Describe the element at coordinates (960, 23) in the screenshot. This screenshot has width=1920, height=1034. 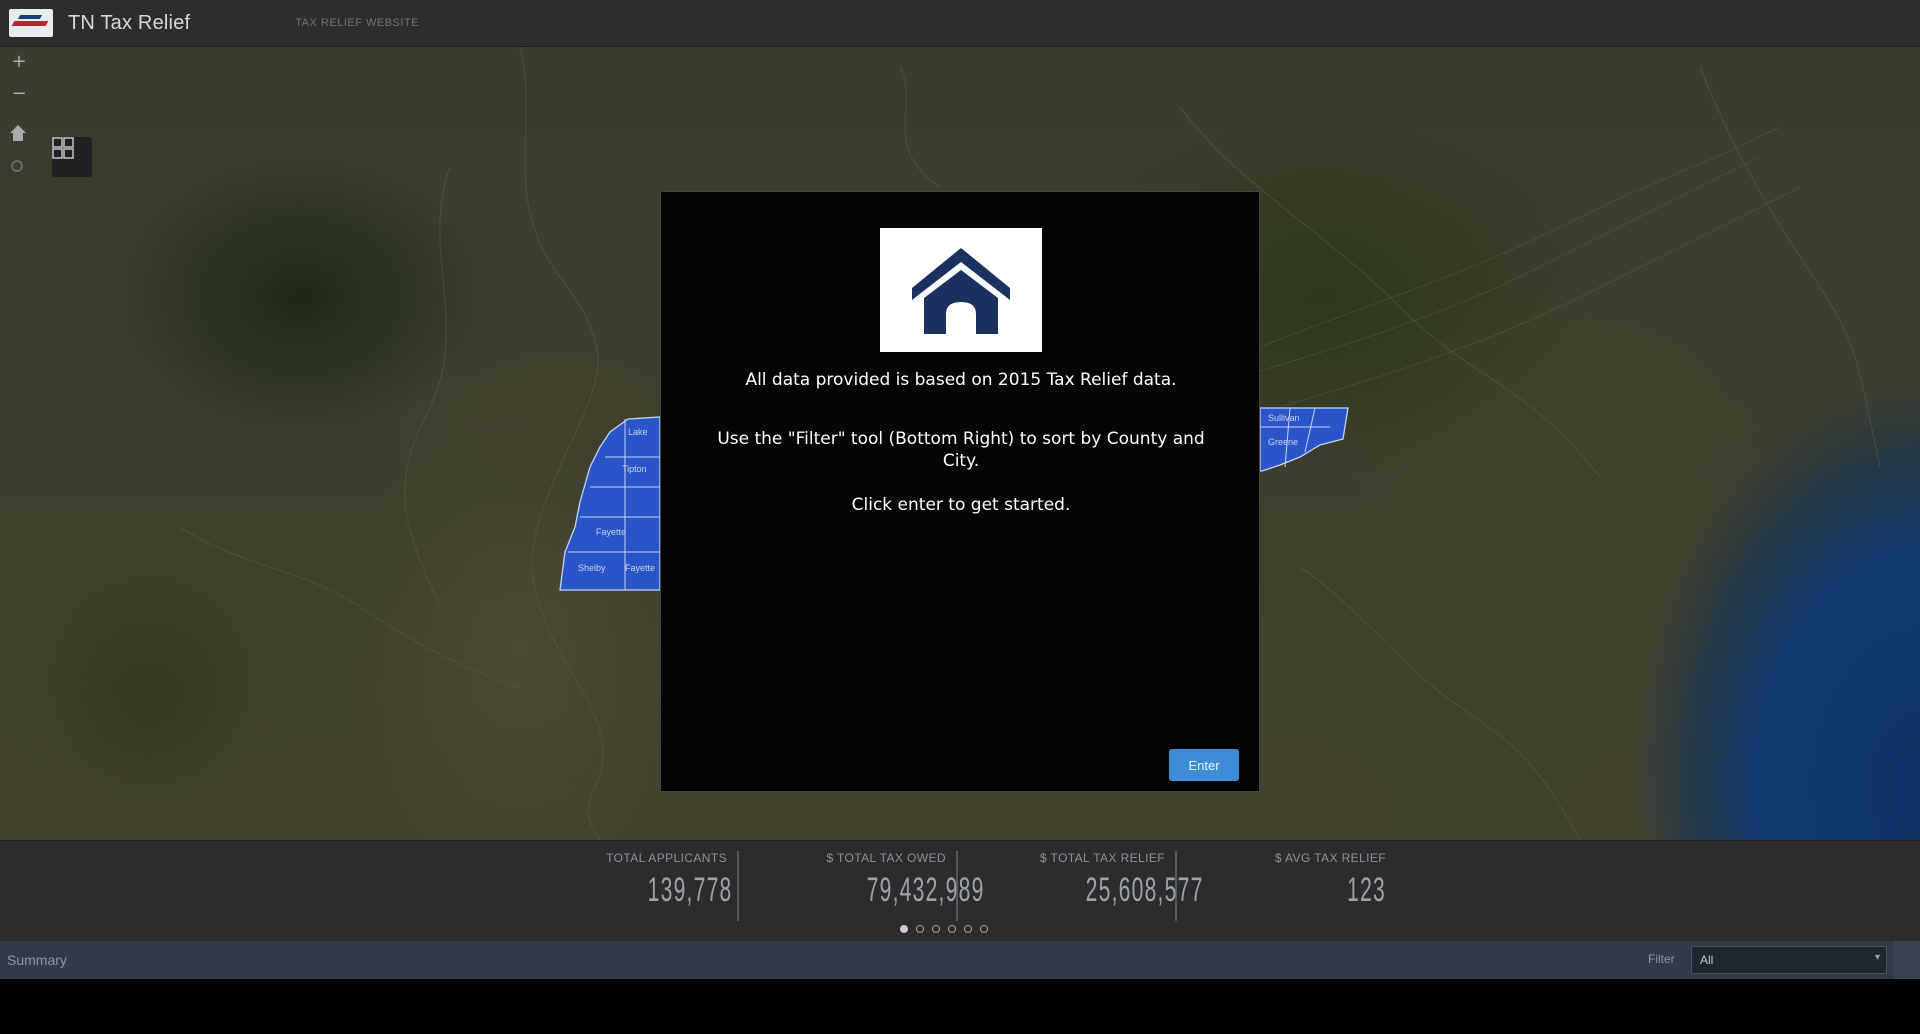
I see `app-header: TN Tax Relief TAX RELIEF WEBSITE` at that location.